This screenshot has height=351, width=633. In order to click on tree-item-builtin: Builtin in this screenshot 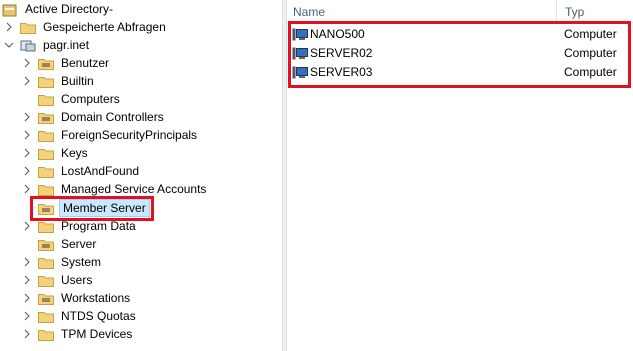, I will do `click(59, 81)`.